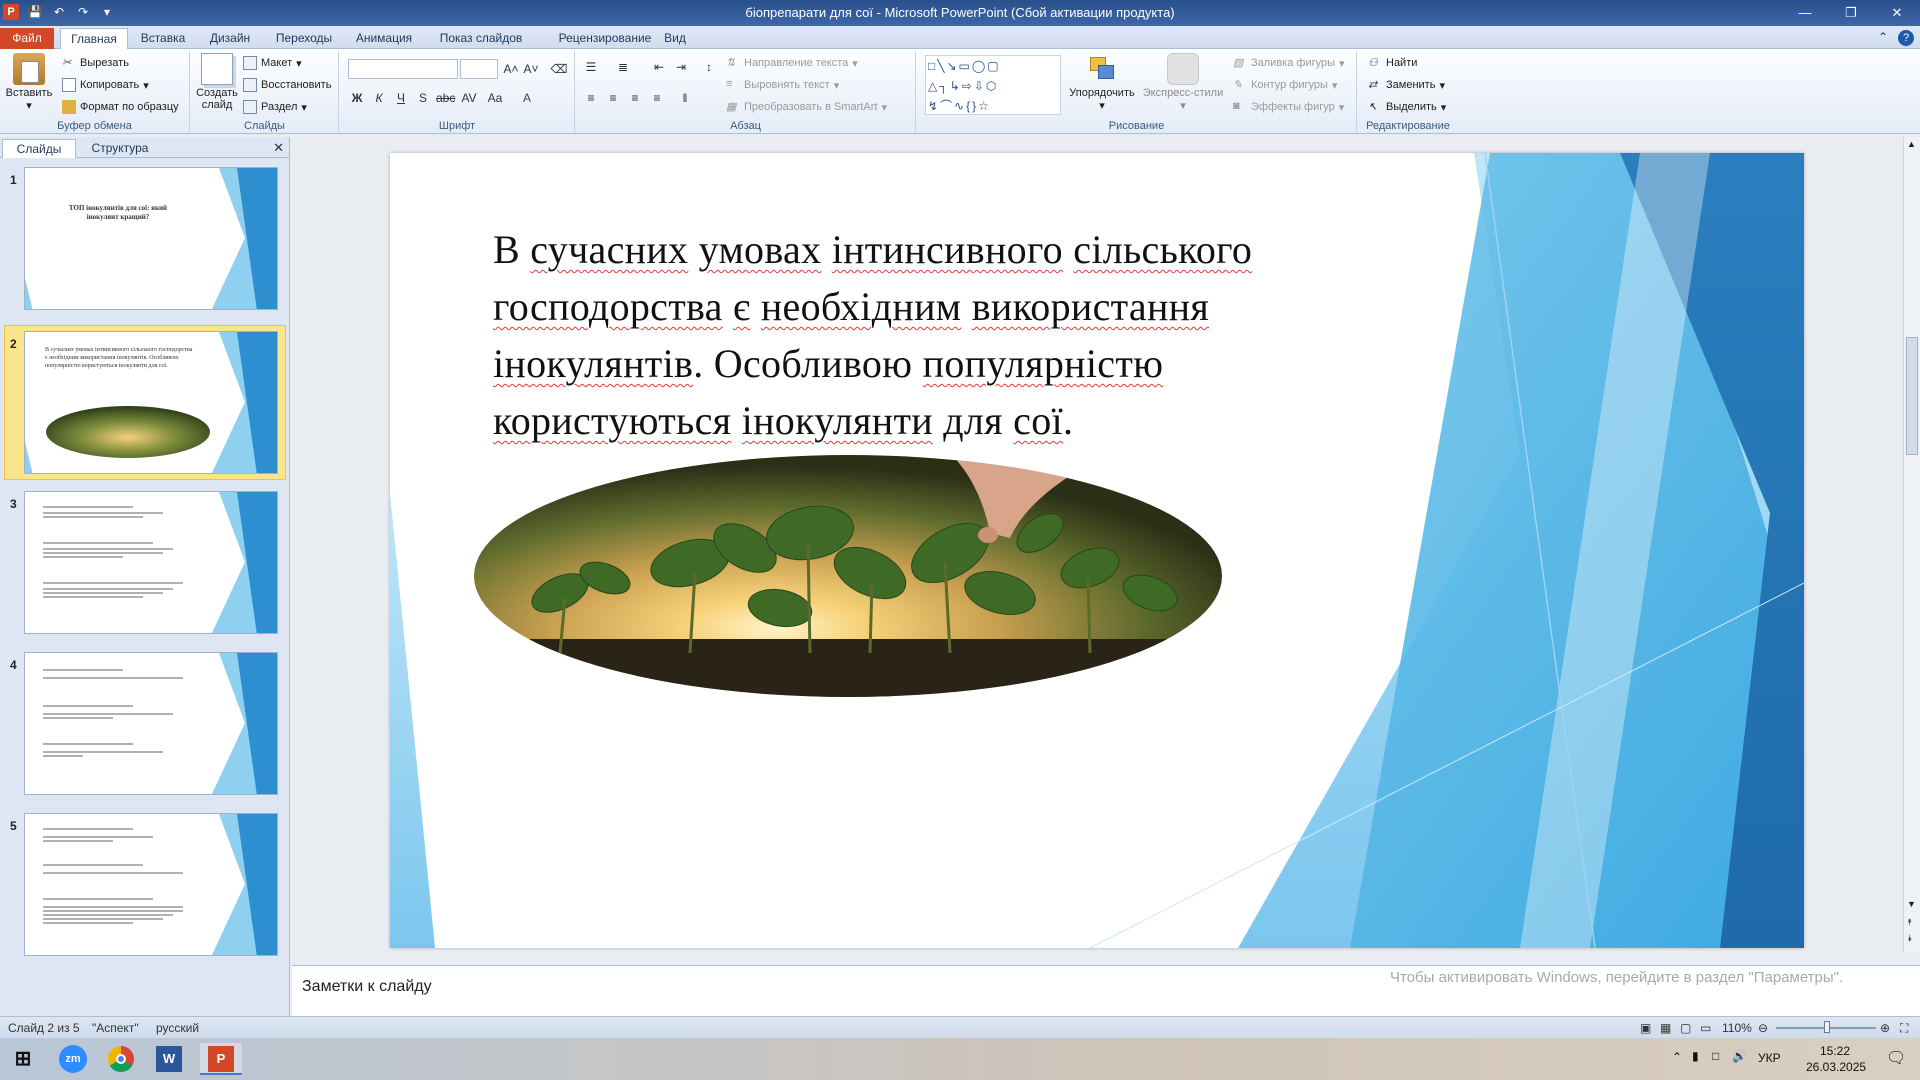  I want to click on underline-icon: Ч, so click(401, 98).